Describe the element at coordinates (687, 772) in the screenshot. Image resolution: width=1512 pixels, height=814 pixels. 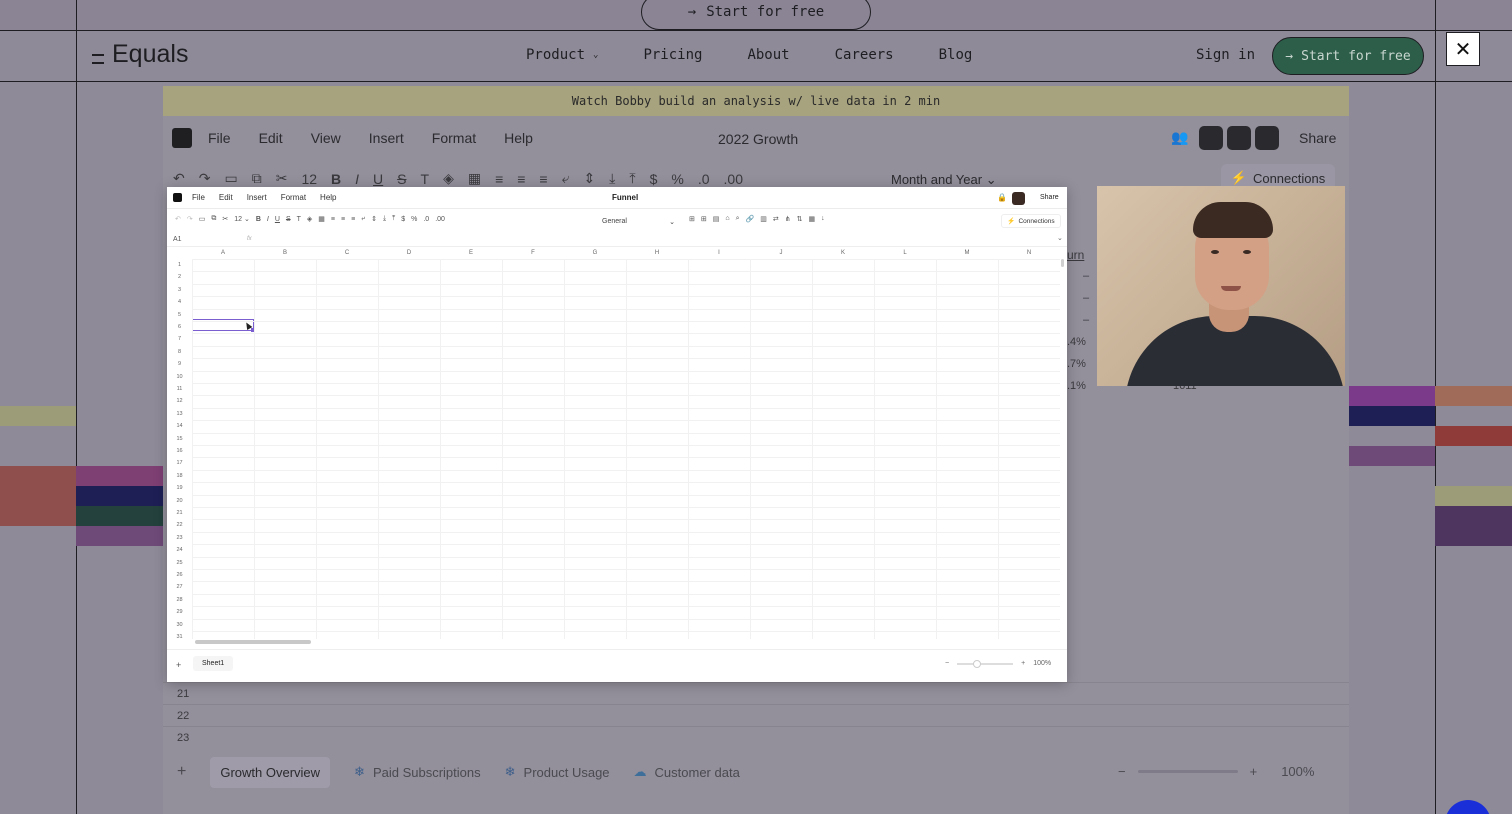
I see `tab-customer-data: ☁ Customer data` at that location.